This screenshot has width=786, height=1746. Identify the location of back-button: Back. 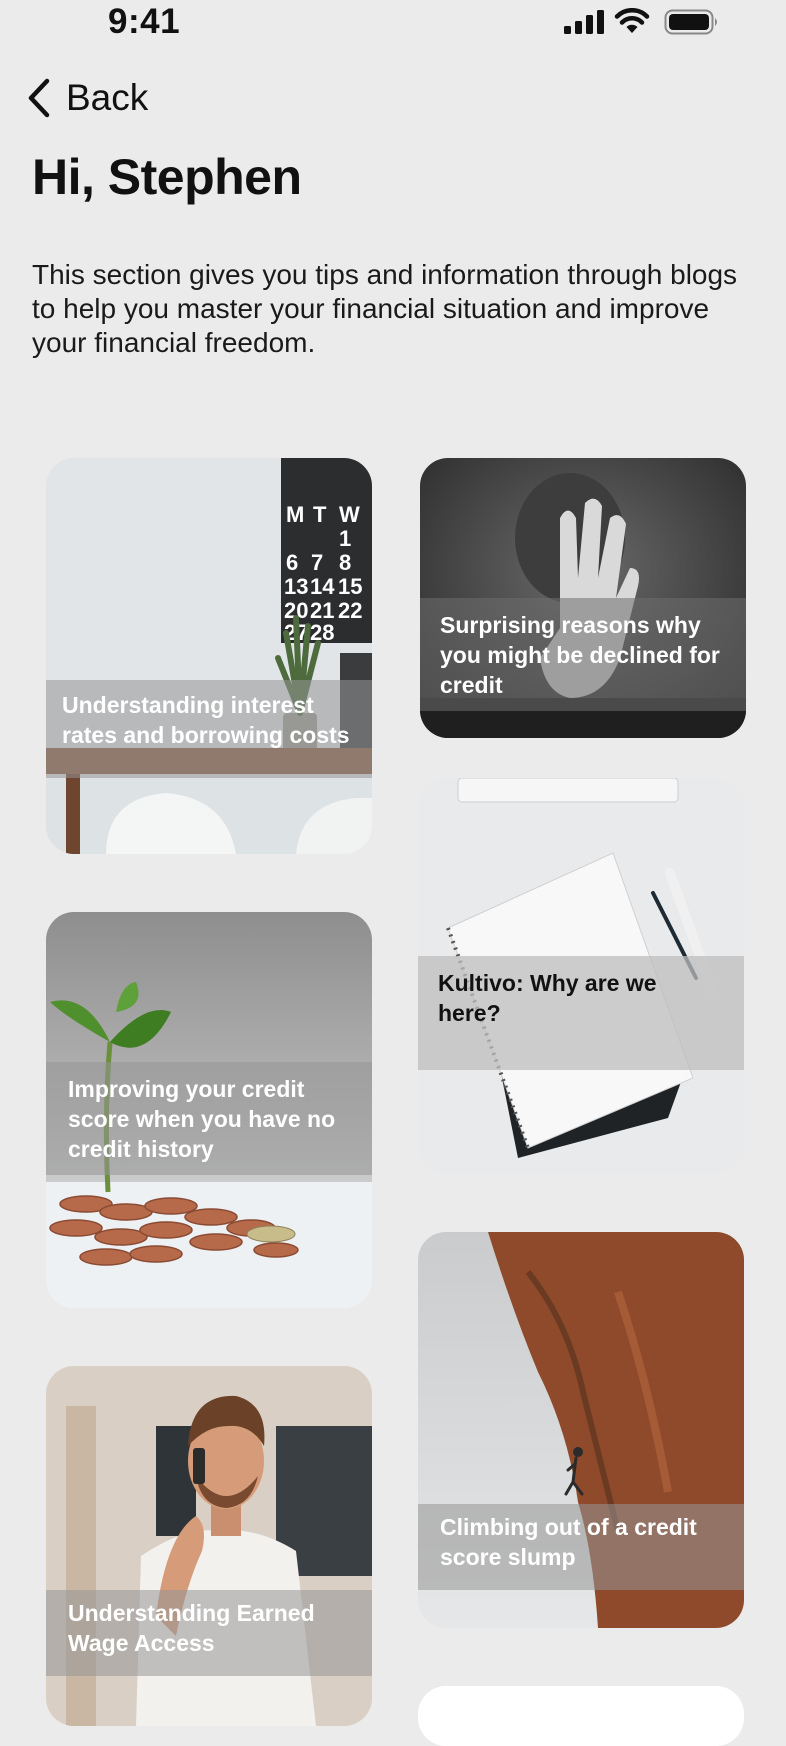
(87, 98).